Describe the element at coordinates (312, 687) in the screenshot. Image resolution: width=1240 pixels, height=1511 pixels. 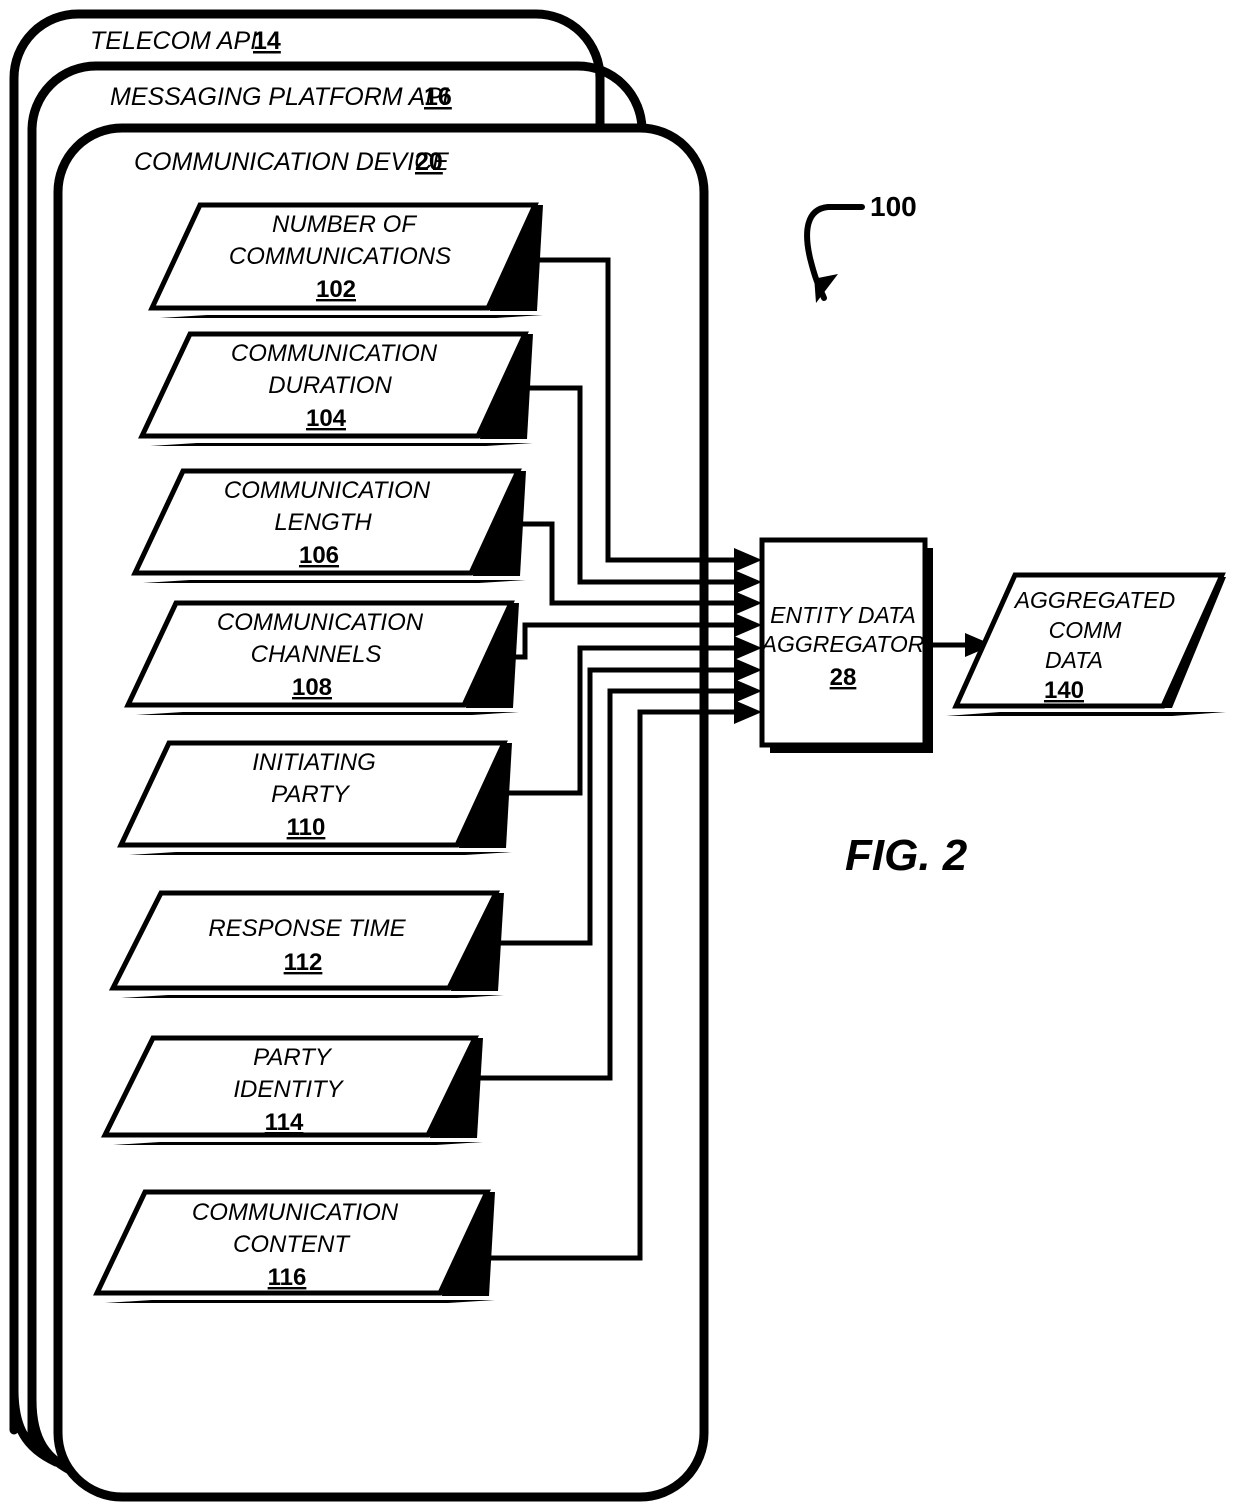
I see `node-ref-108: 108` at that location.